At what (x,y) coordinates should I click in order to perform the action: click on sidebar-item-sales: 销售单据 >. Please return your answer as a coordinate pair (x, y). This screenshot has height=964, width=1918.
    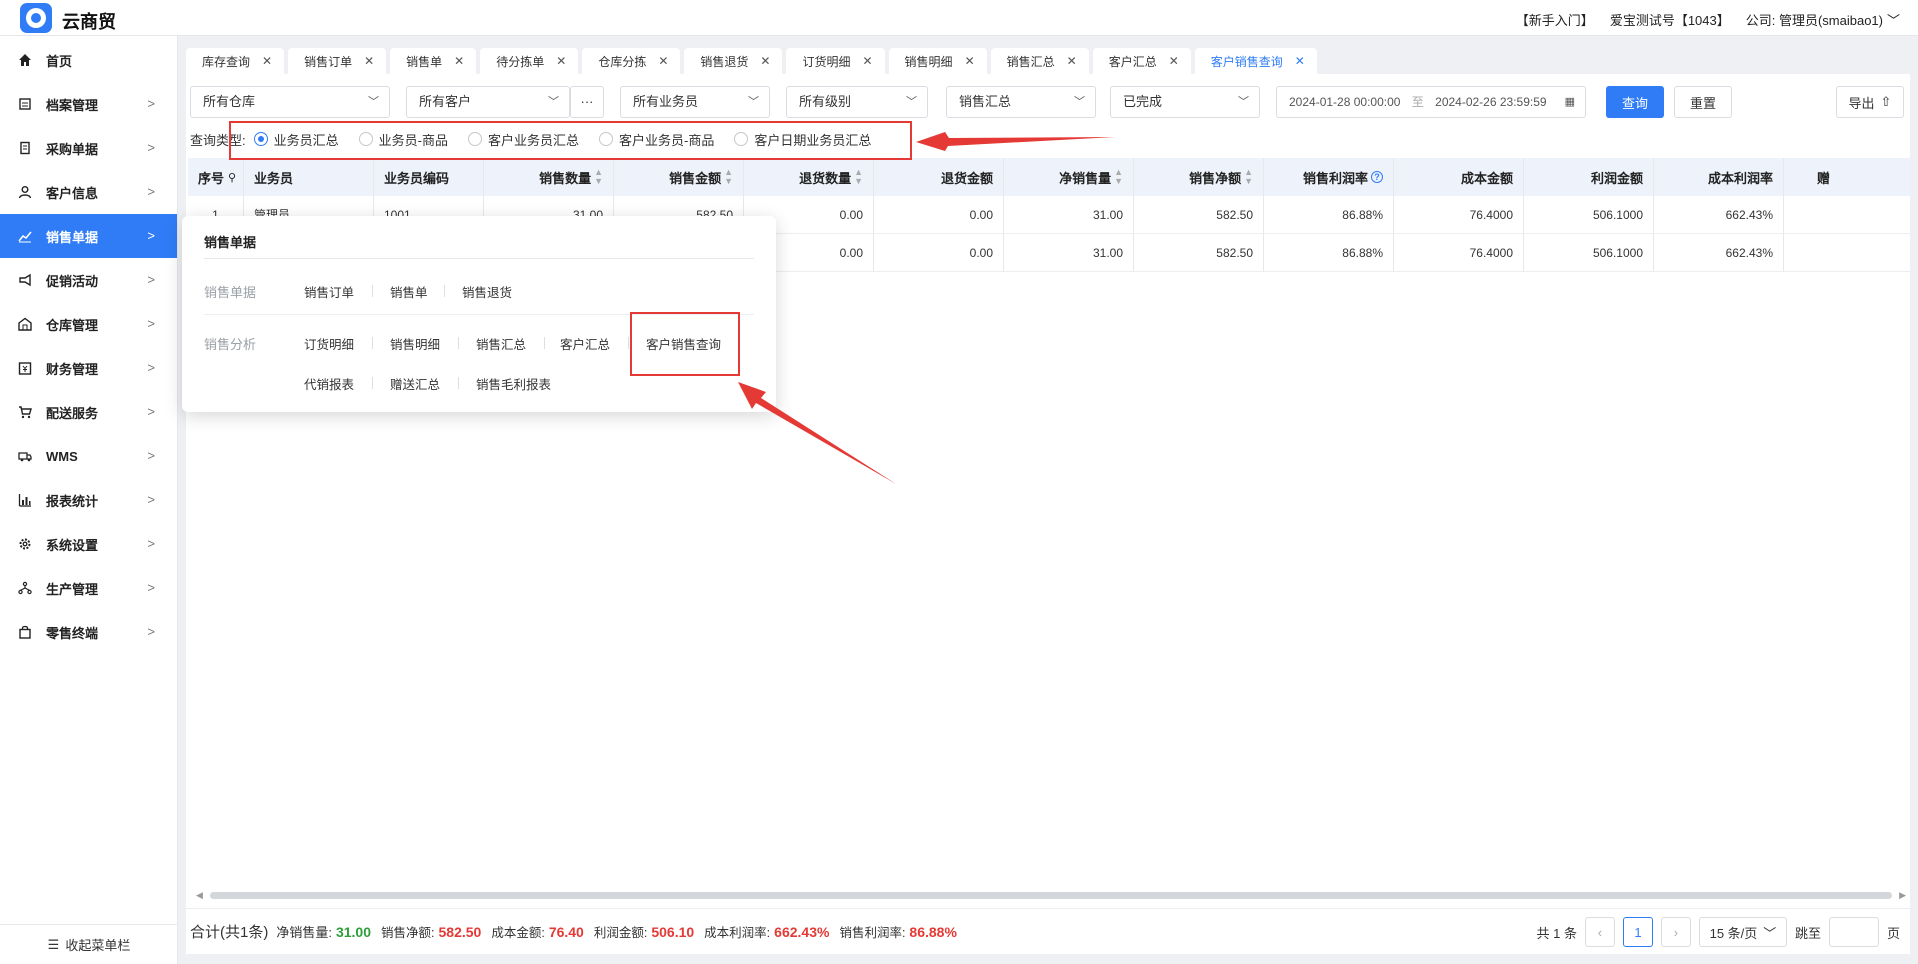
    Looking at the image, I should click on (88, 236).